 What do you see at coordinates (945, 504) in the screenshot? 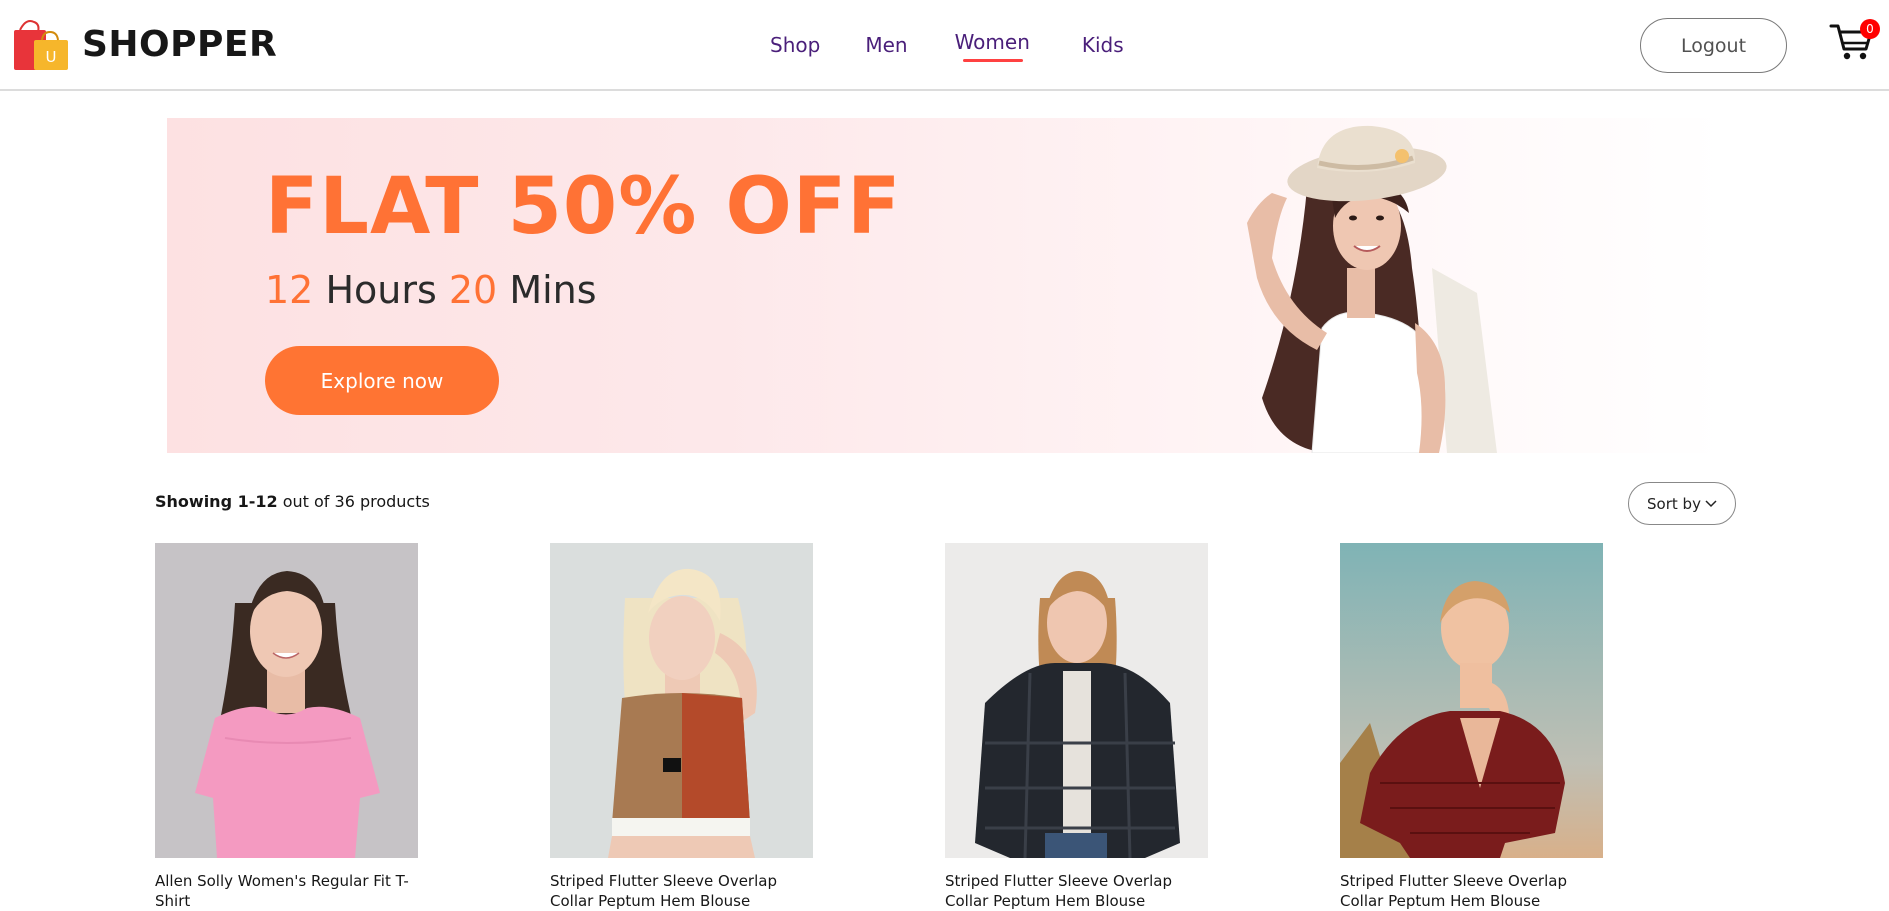
I see `listing-toolbar: Showing 1-12 out of 36 products Sort by` at bounding box center [945, 504].